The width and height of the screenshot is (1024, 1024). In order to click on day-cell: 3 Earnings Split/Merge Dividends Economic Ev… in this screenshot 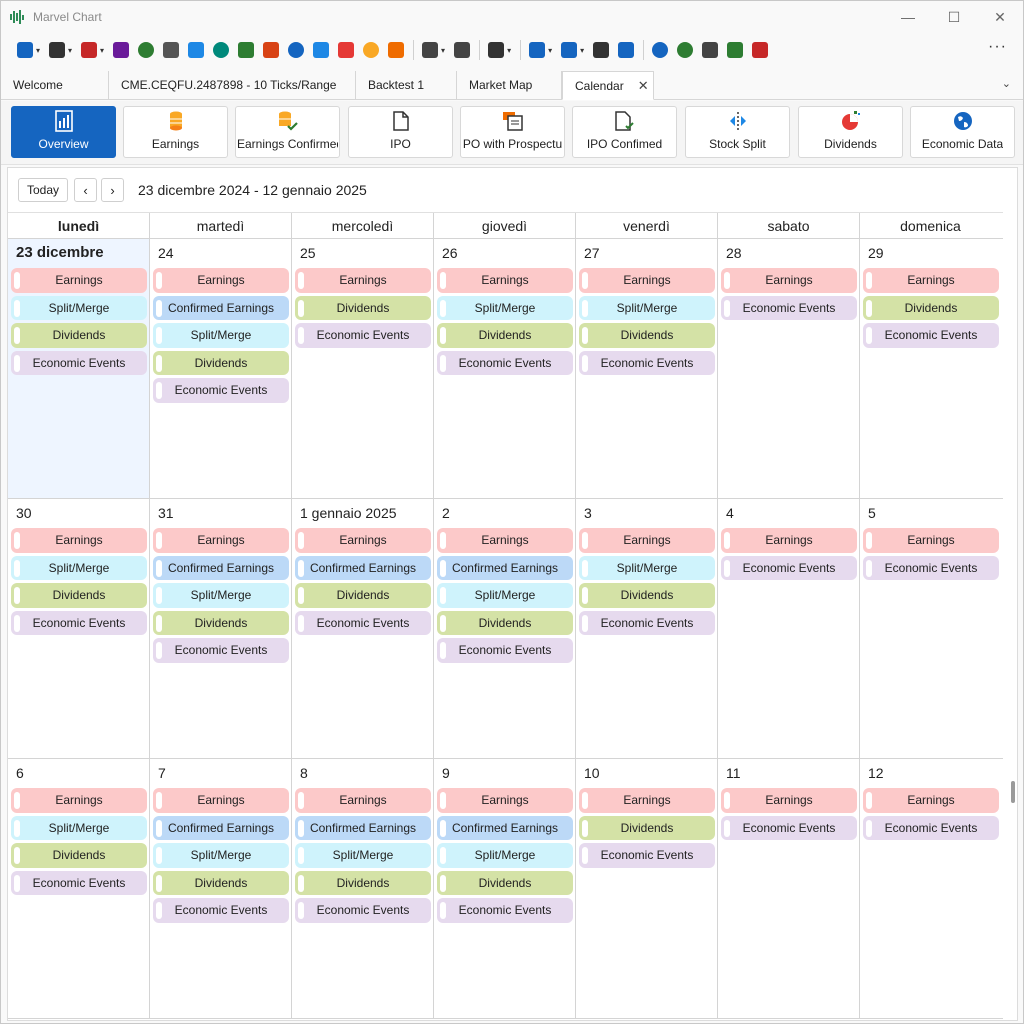, I will do `click(647, 628)`.